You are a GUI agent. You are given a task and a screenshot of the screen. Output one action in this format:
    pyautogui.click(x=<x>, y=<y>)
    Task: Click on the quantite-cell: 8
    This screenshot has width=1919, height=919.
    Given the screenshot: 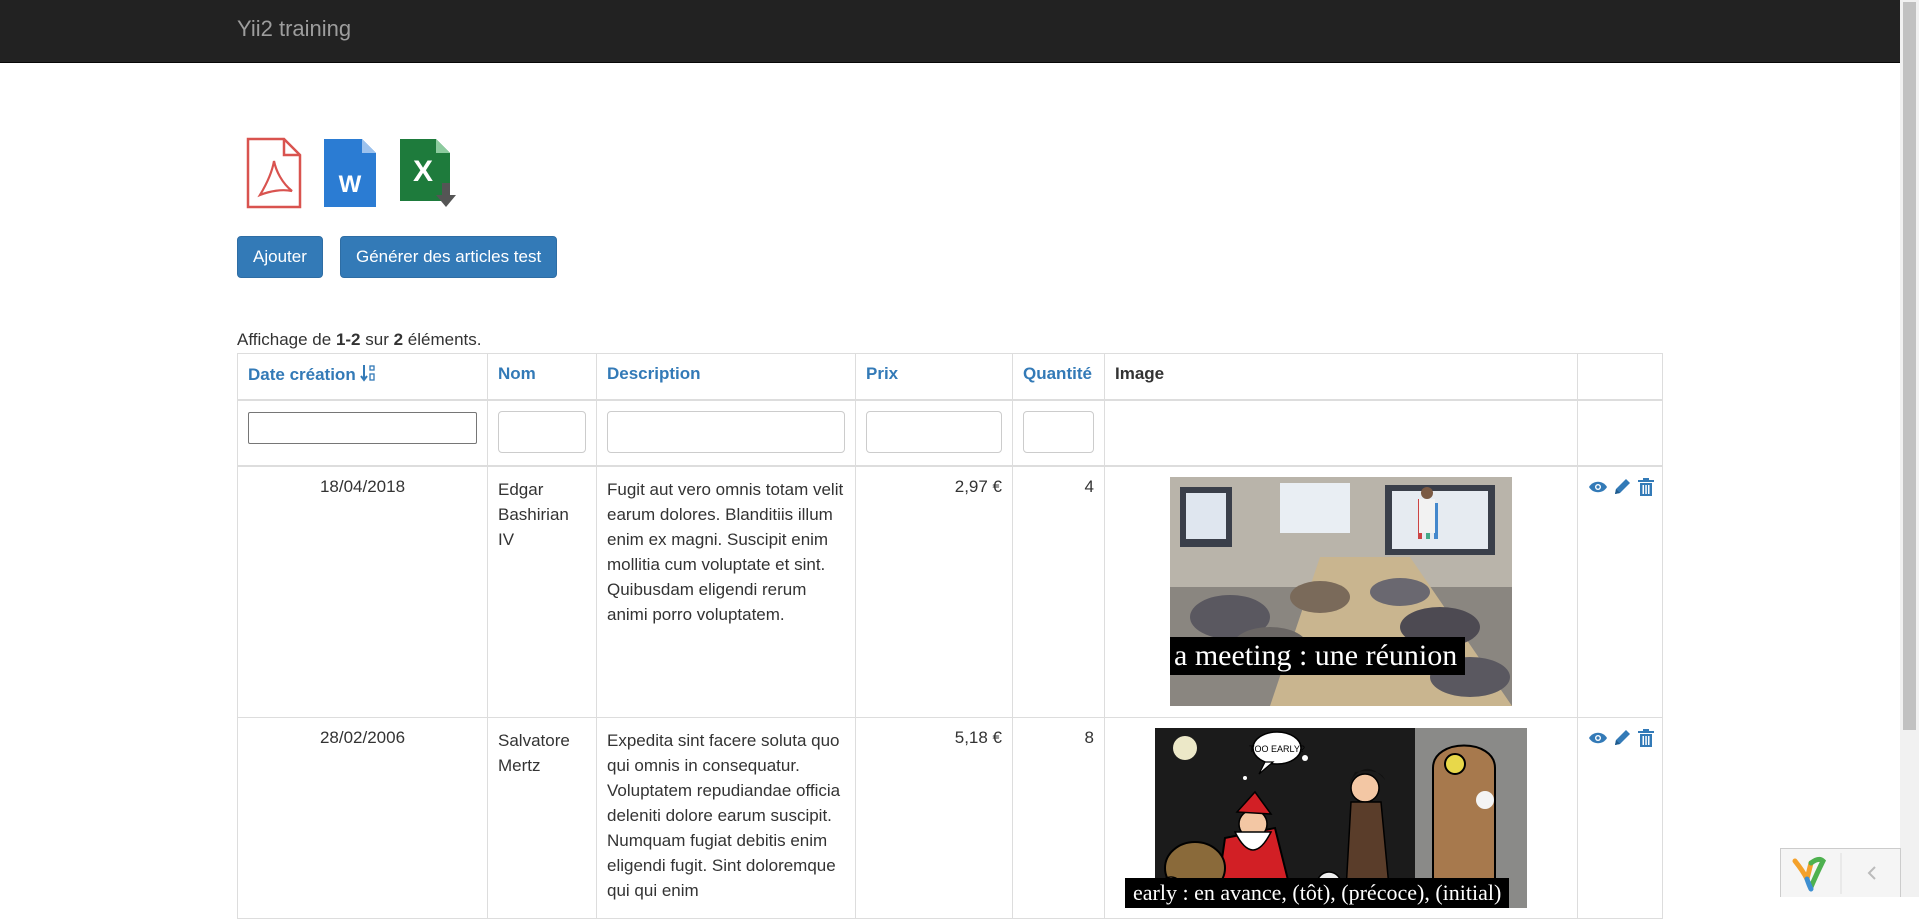 What is the action you would take?
    pyautogui.click(x=1058, y=818)
    